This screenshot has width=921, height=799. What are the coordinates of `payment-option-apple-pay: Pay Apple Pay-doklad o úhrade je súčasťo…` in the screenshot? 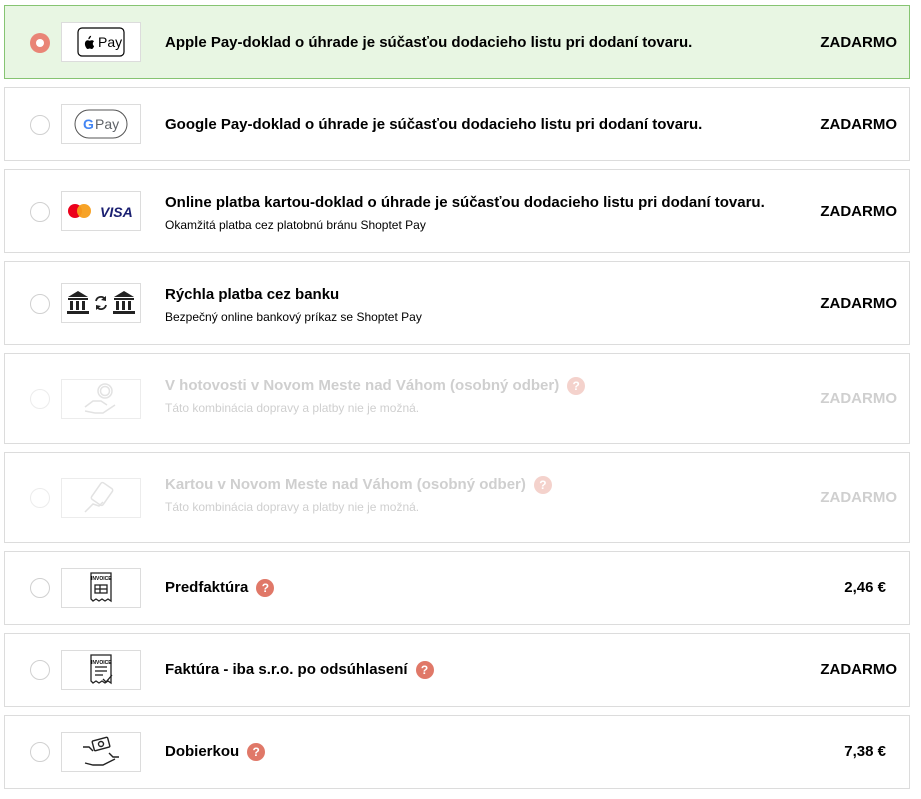 It's located at (457, 42).